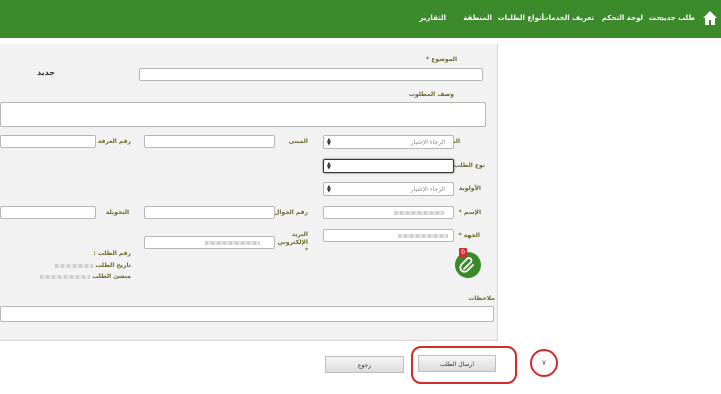 Image resolution: width=721 pixels, height=394 pixels. What do you see at coordinates (65, 277) in the screenshot?
I see `redacted-creator` at bounding box center [65, 277].